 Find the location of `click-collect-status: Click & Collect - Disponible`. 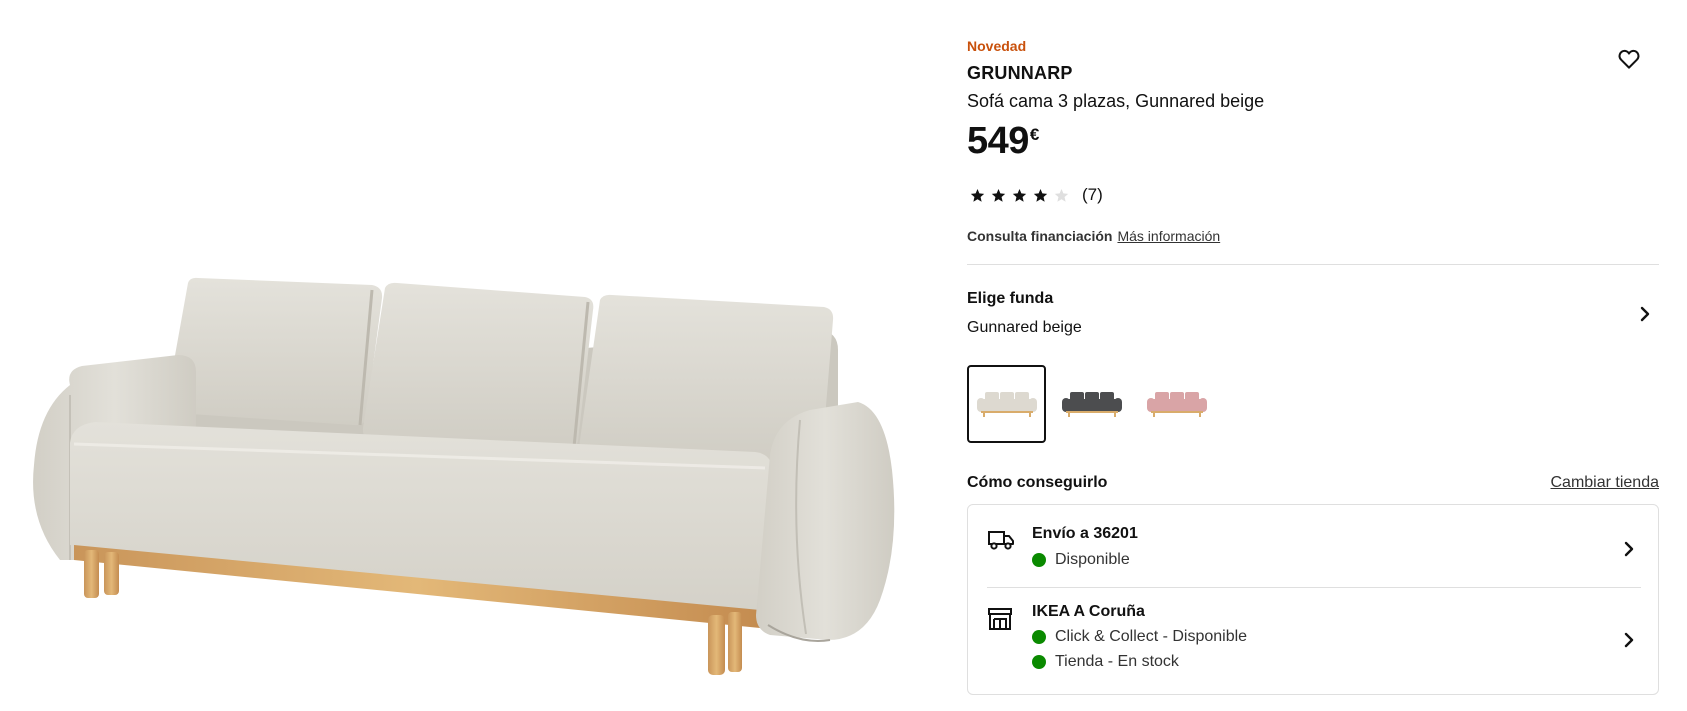

click-collect-status: Click & Collect - Disponible is located at coordinates (1139, 637).